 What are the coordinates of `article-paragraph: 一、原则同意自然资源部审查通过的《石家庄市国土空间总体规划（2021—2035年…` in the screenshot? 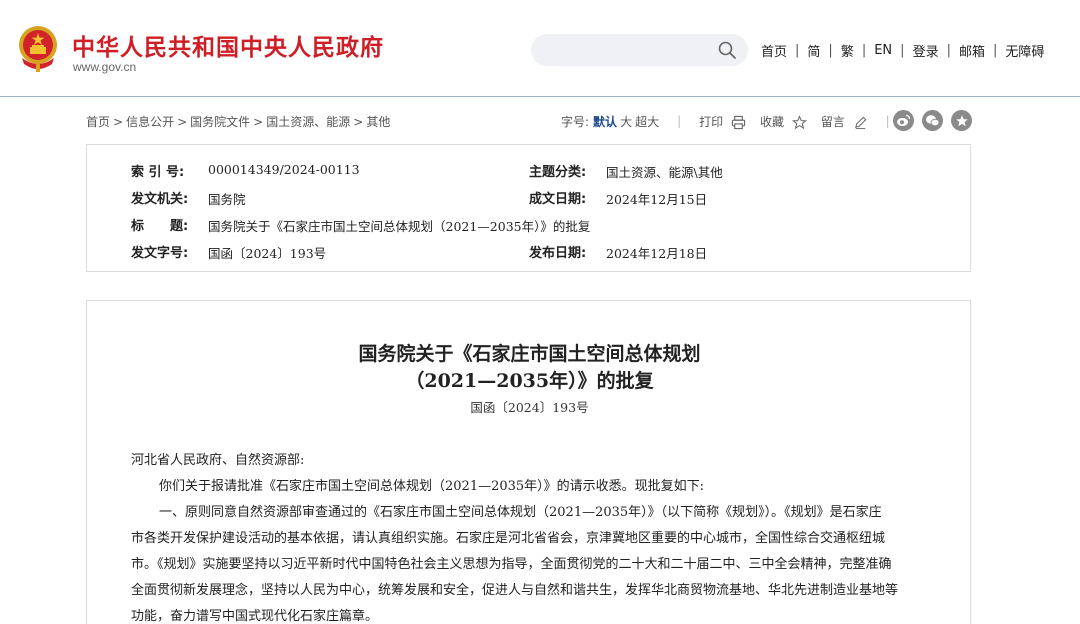 It's located at (520, 512).